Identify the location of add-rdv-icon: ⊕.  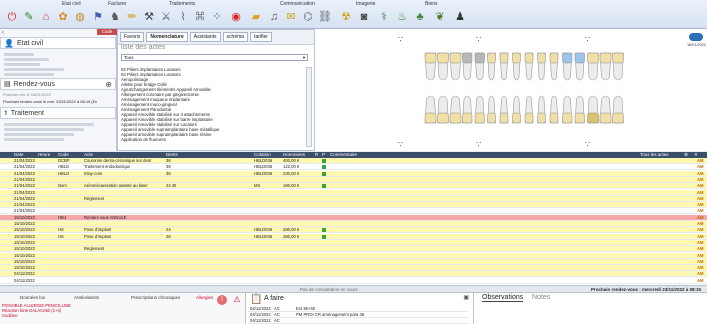
(108, 84).